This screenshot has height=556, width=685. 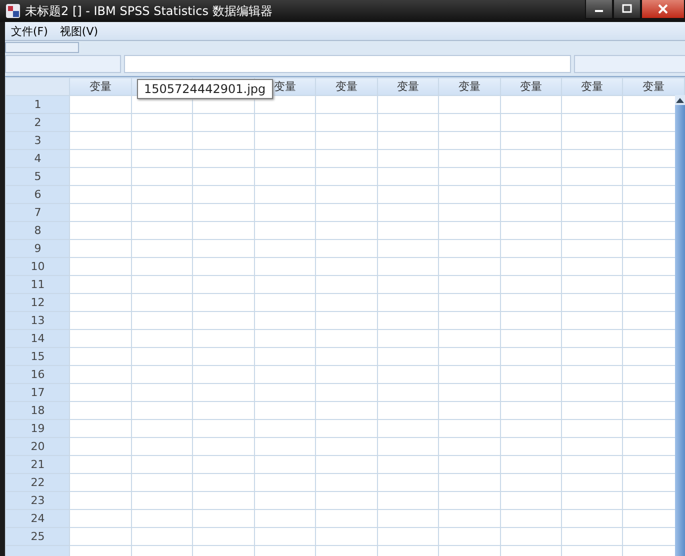 I want to click on window-title: 未标题2 [] - IBM SPSS Statistics 数据编辑器, so click(x=149, y=11).